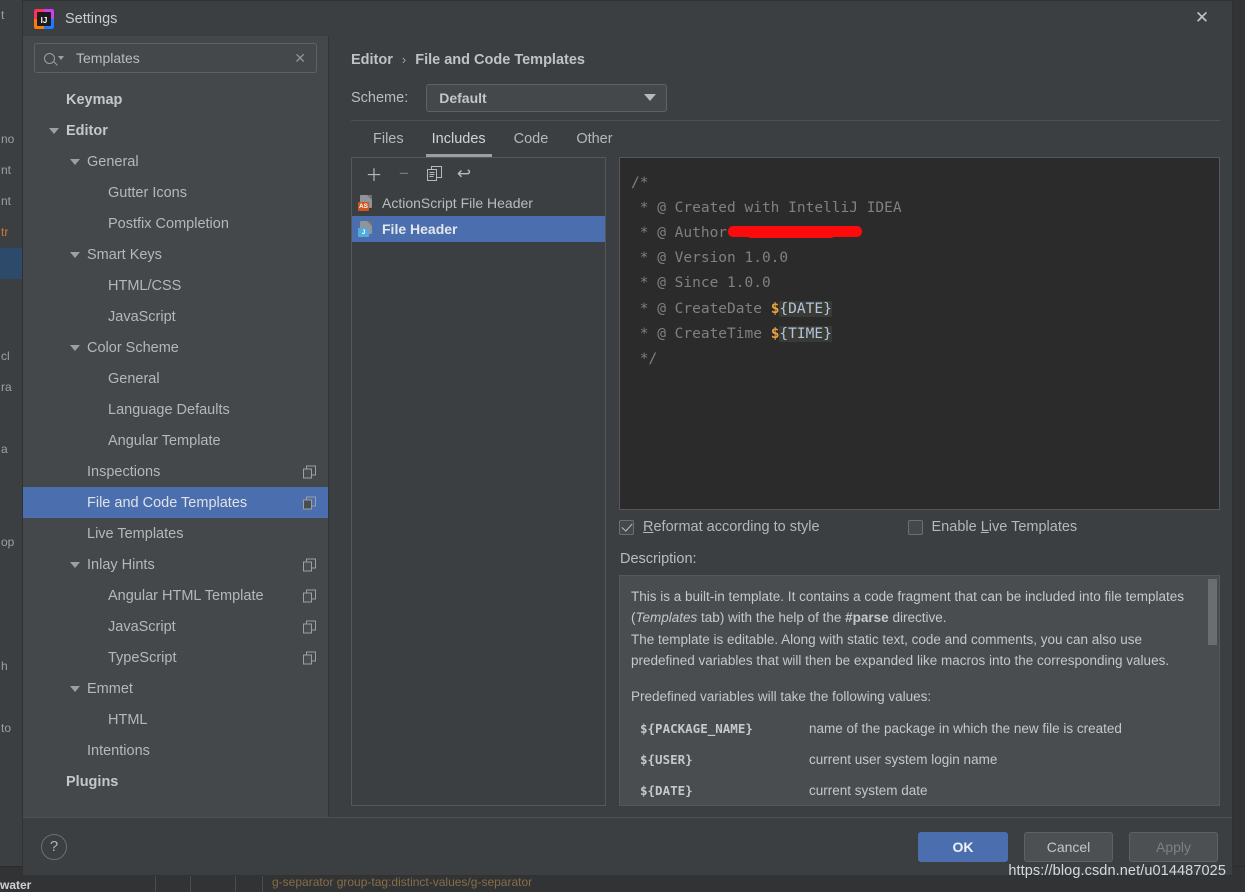 Image resolution: width=1245 pixels, height=892 pixels. I want to click on help-button: ?, so click(54, 846).